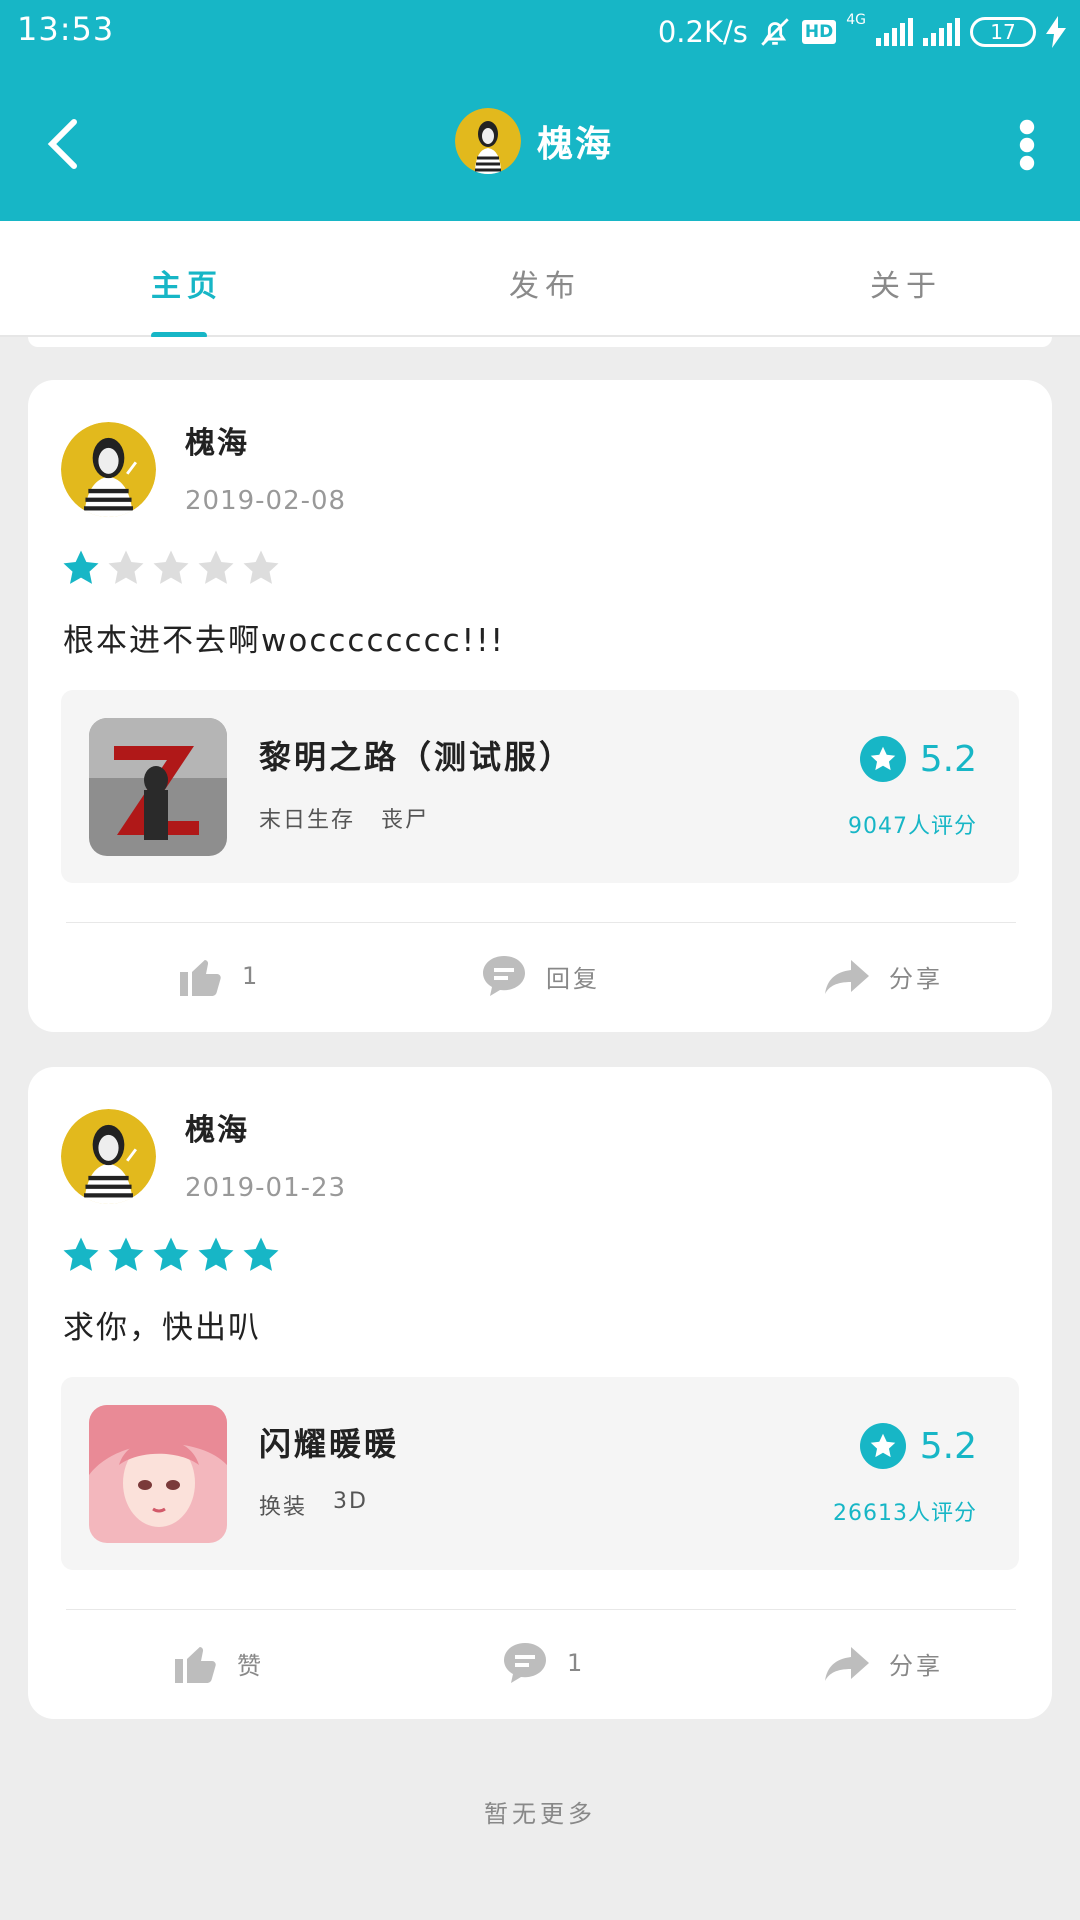  What do you see at coordinates (251, 976) in the screenshot?
I see `like-count: 1` at bounding box center [251, 976].